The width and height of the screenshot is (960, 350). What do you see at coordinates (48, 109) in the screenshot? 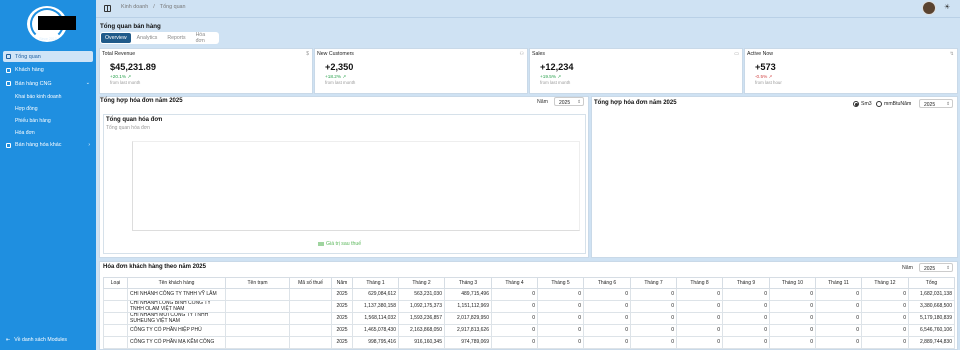
I see `sidebar-subitem-contracts: Hợp đồng` at bounding box center [48, 109].